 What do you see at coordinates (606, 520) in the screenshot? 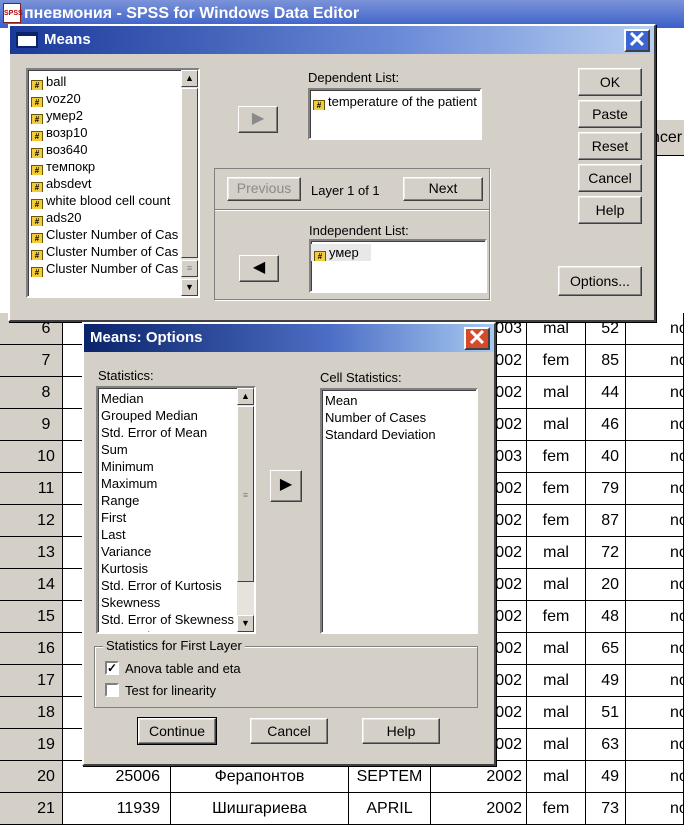
I see `table-cell: 87` at bounding box center [606, 520].